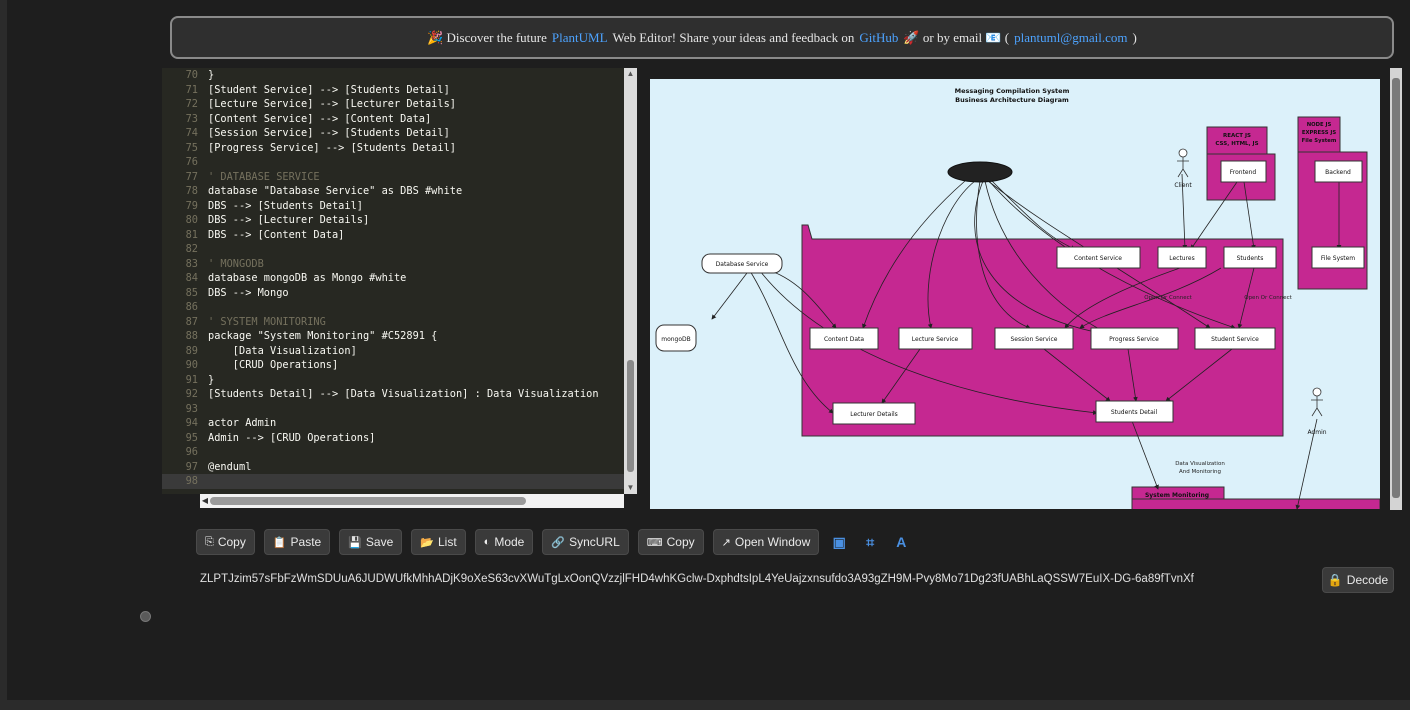 The height and width of the screenshot is (710, 1410). What do you see at coordinates (393, 220) in the screenshot?
I see `code-line: 80 DBS --> [Lecturer Details]` at bounding box center [393, 220].